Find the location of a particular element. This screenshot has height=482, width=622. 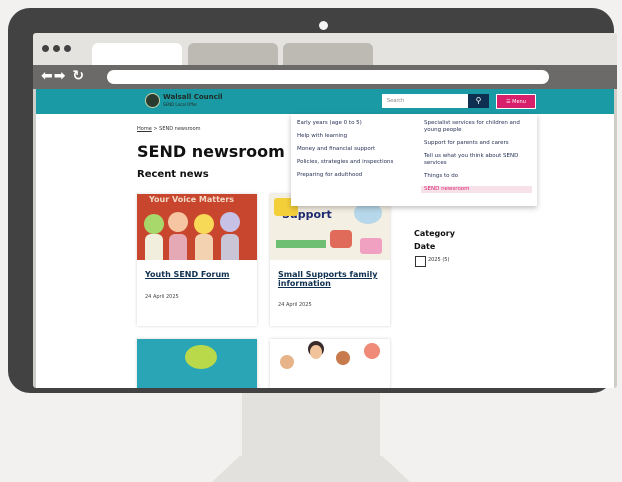

back-arrow-icon: ⬅ is located at coordinates (47, 76).